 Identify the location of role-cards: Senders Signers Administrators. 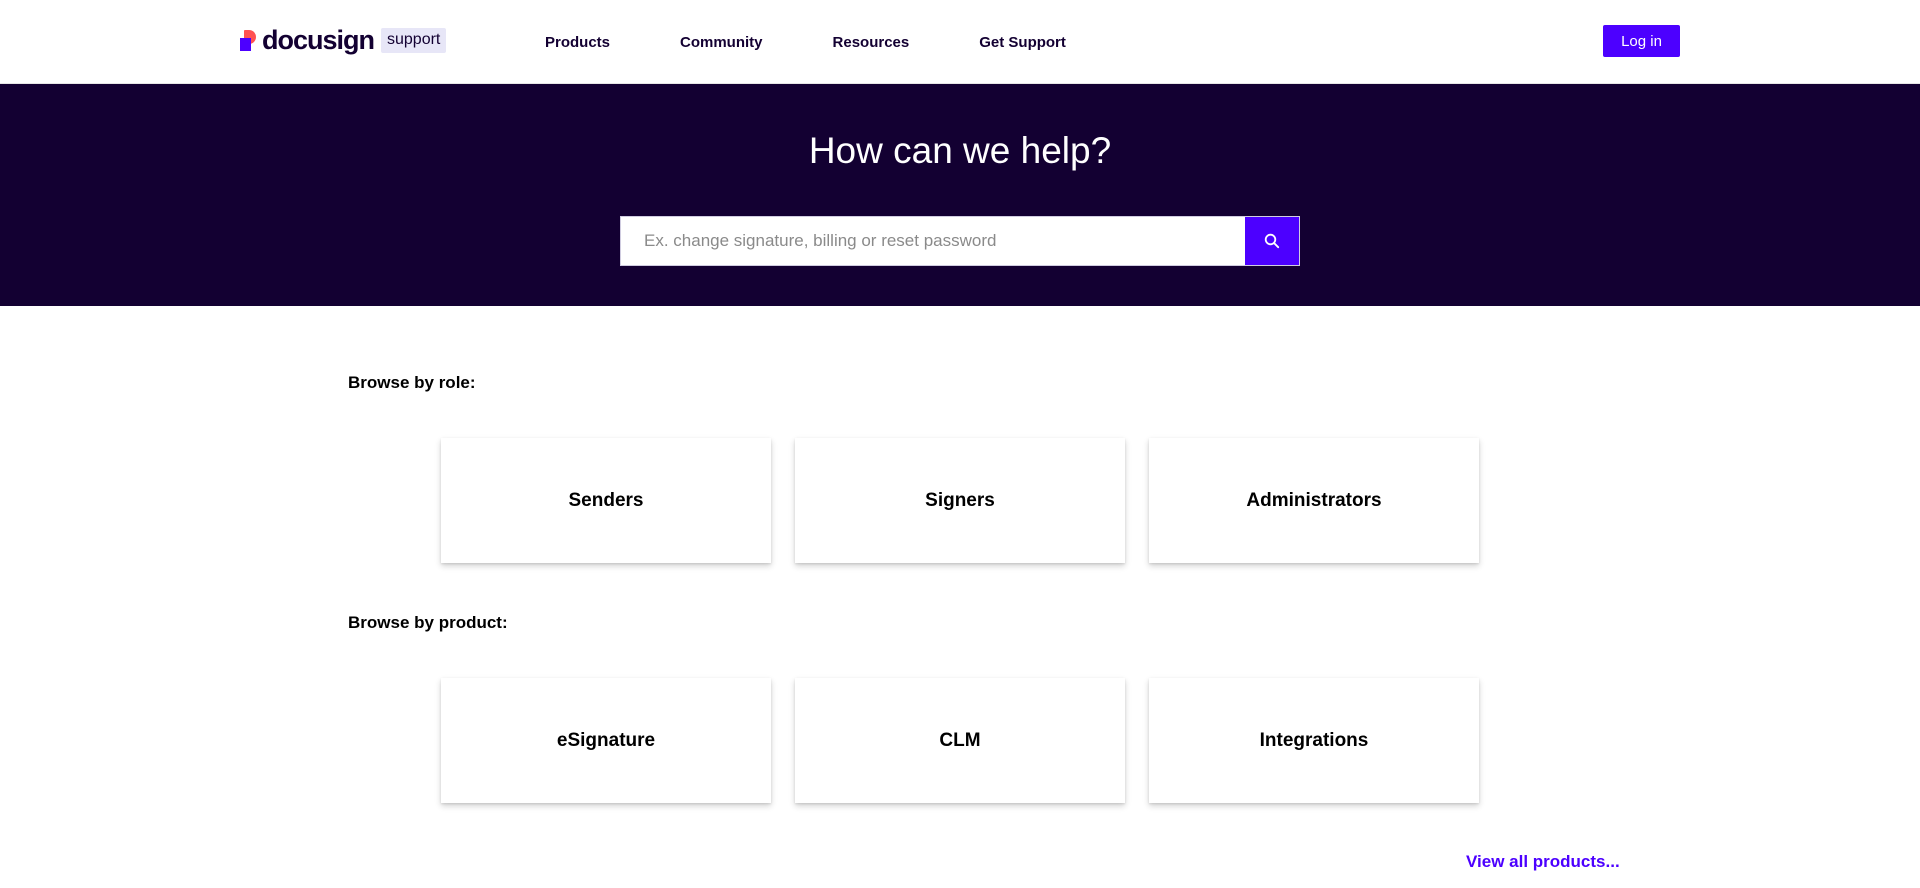
(960, 500).